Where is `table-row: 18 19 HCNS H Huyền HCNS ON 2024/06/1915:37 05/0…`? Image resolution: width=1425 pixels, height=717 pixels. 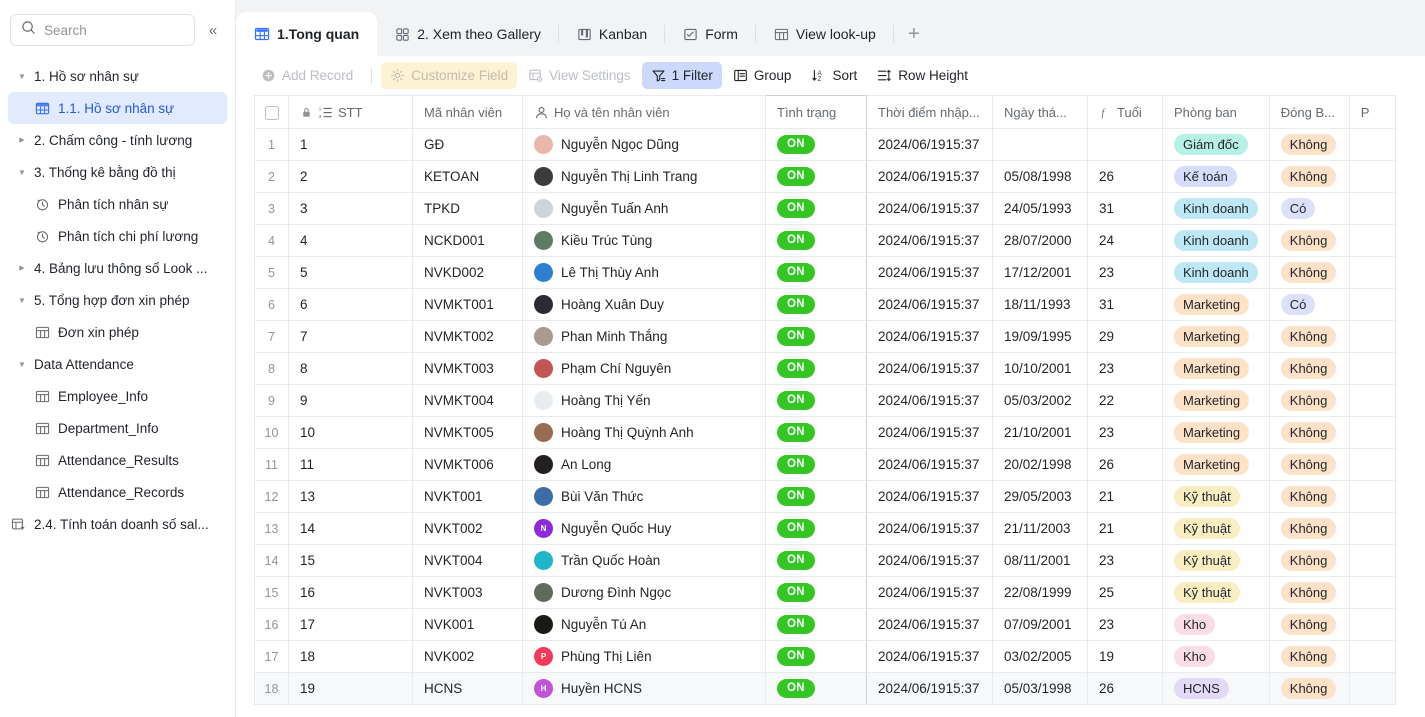
table-row: 18 19 HCNS H Huyền HCNS ON 2024/06/1915:37 05/0… is located at coordinates (825, 688).